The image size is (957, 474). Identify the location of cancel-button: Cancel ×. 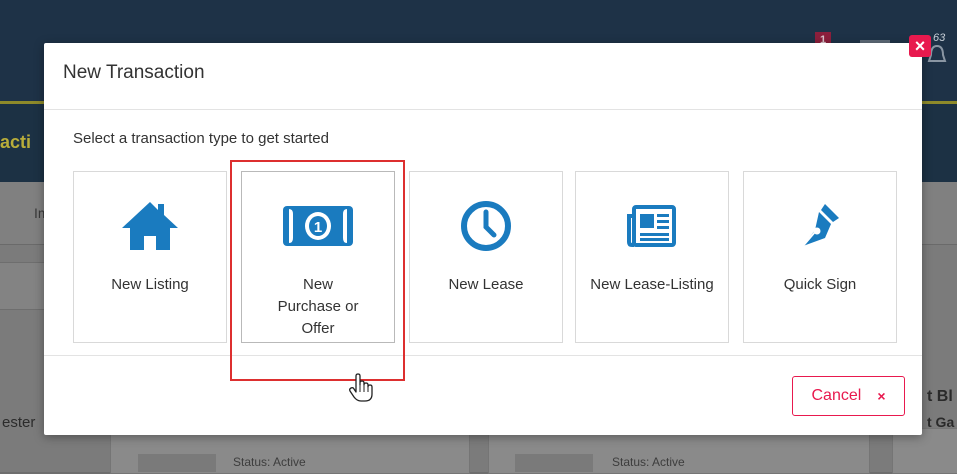
(848, 396).